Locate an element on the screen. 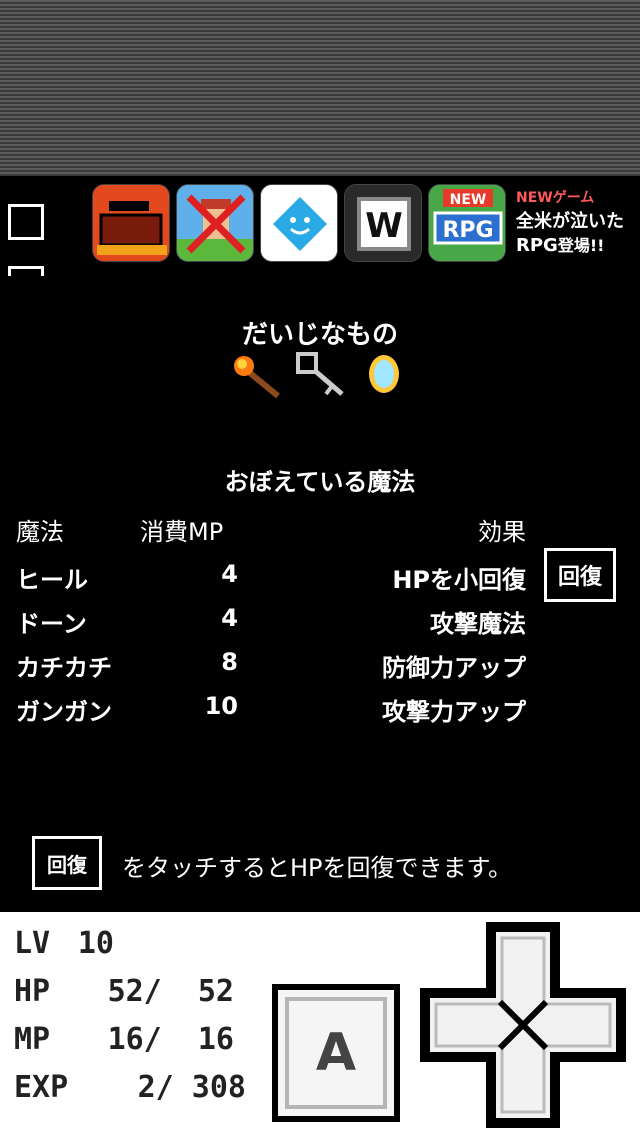 The image size is (640, 1136). stat-exp: EXP 2/ 308 is located at coordinates (130, 1088).